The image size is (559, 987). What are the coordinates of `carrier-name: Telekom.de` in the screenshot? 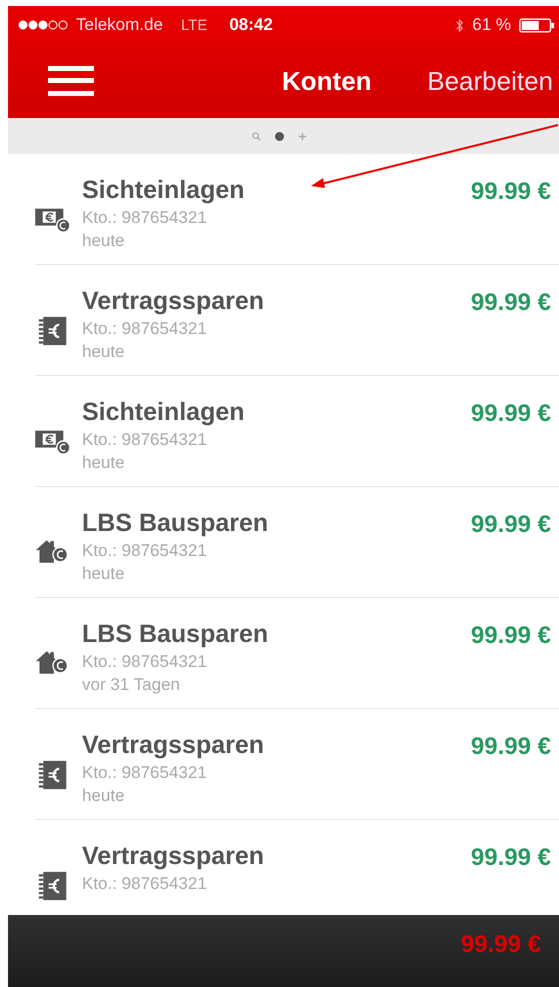 It's located at (119, 25).